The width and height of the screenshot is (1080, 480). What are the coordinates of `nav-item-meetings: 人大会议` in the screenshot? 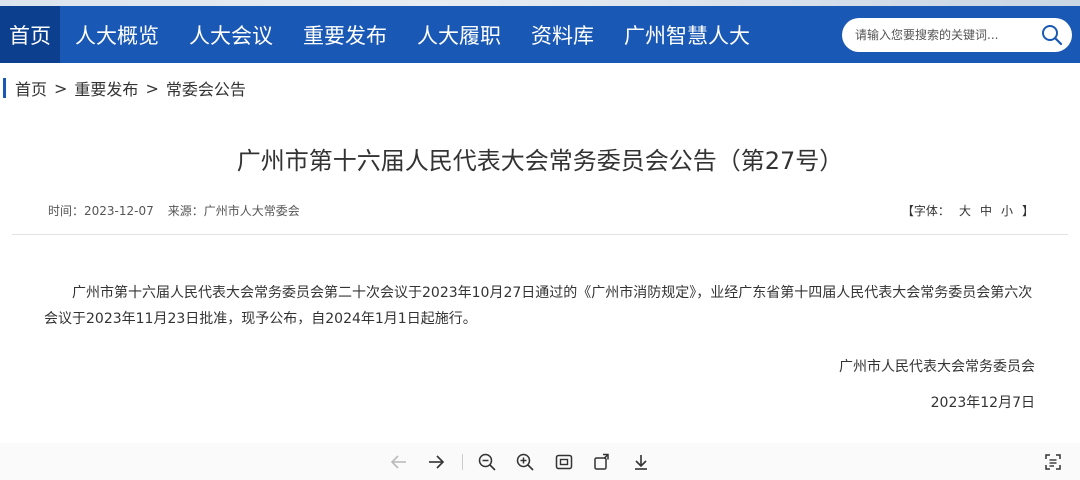 It's located at (231, 34).